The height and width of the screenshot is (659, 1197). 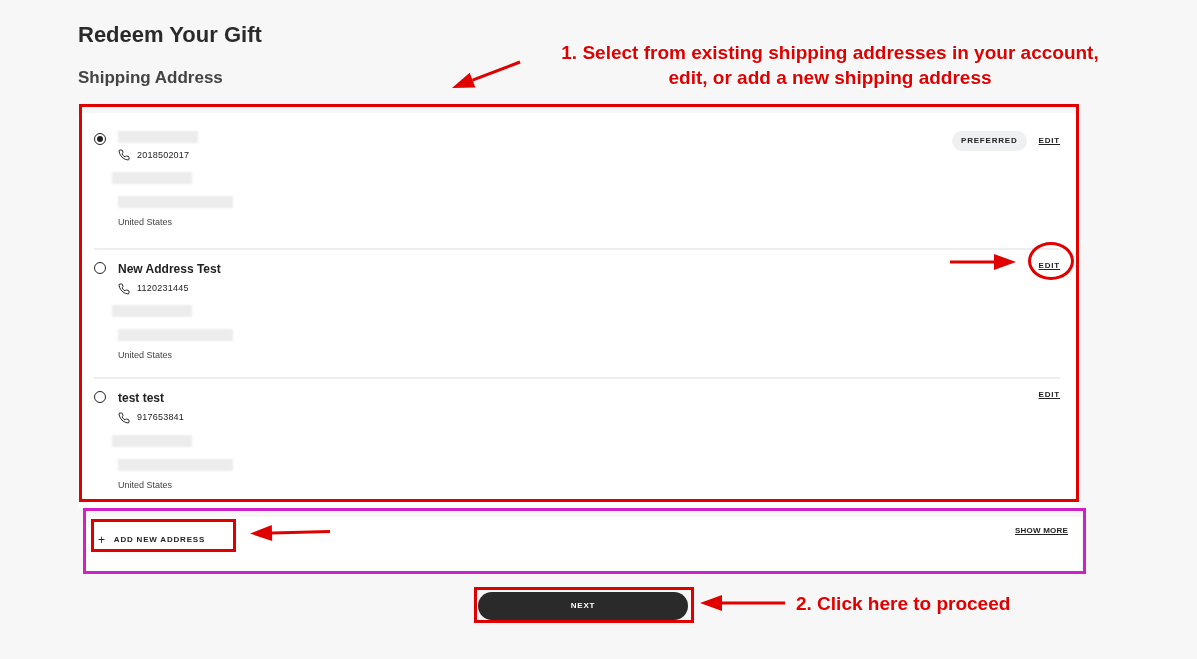 I want to click on page-title: Redeem Your Gift, so click(x=170, y=35).